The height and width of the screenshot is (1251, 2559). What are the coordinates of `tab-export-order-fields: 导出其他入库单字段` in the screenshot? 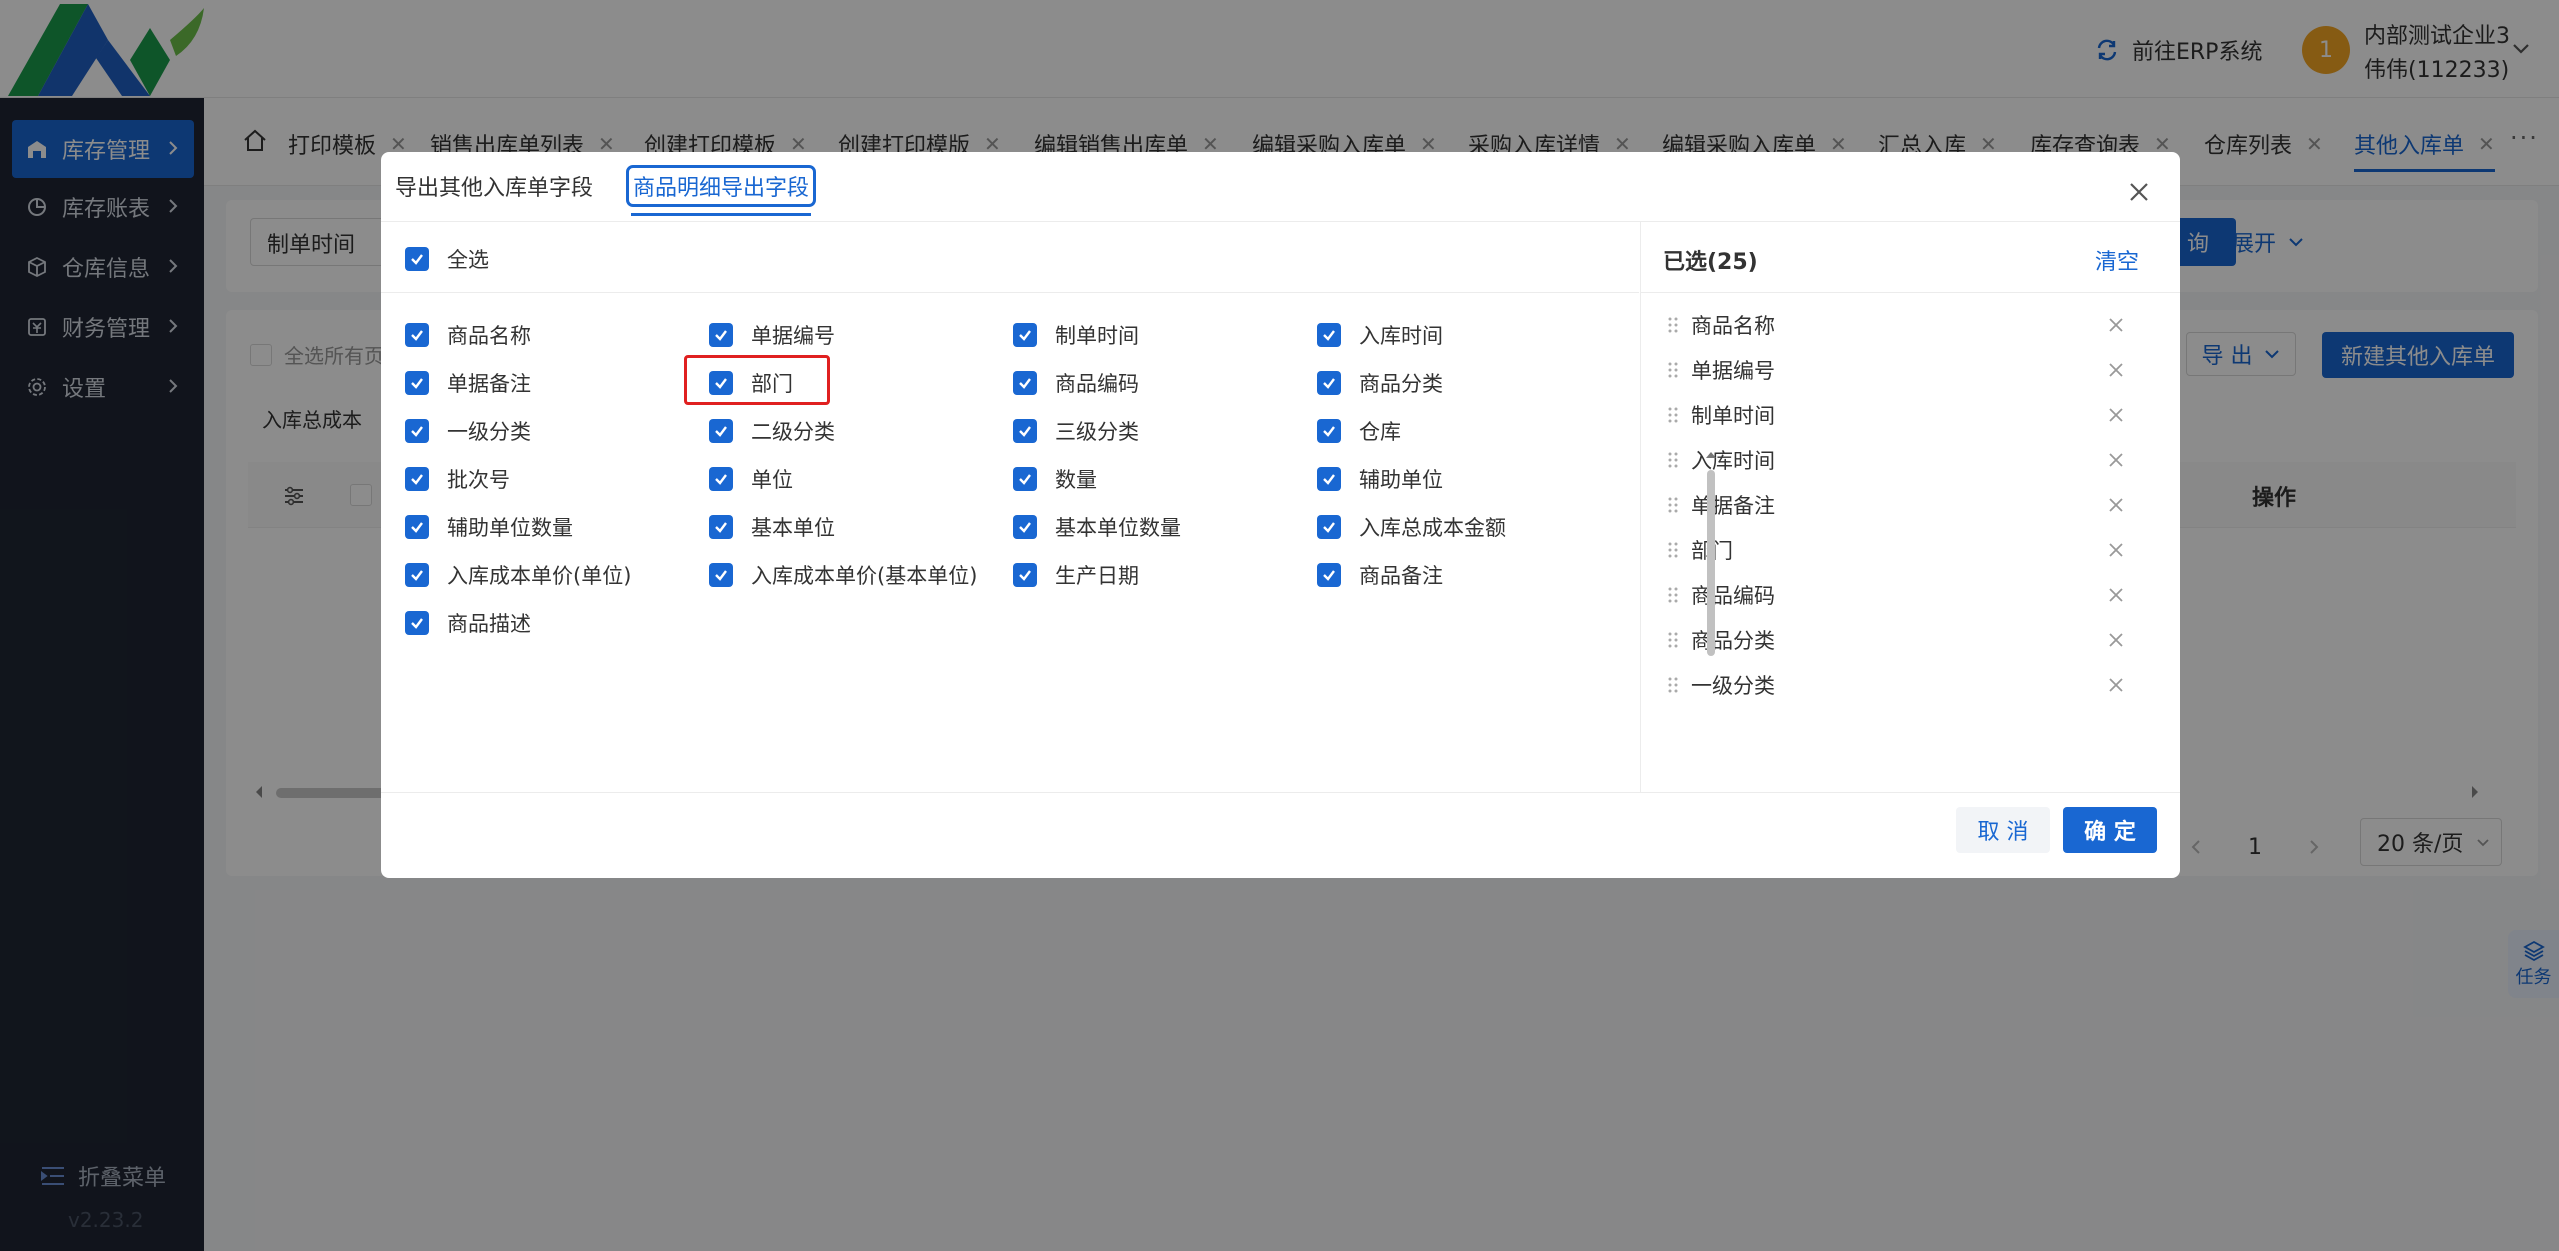 It's located at (494, 186).